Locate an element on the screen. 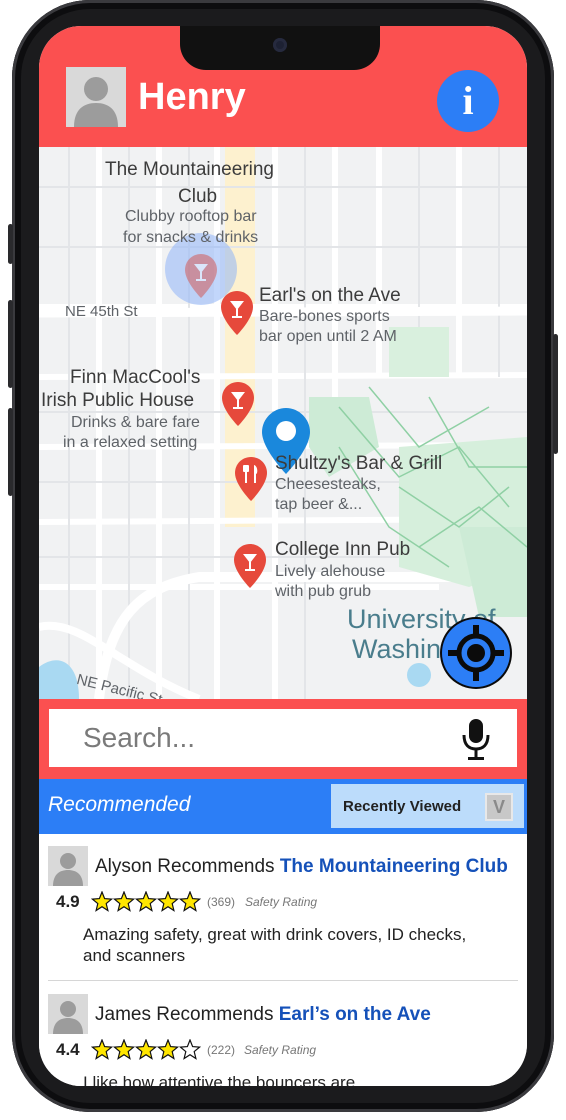 The width and height of the screenshot is (566, 1120). volume-down-button is located at coordinates (10, 452).